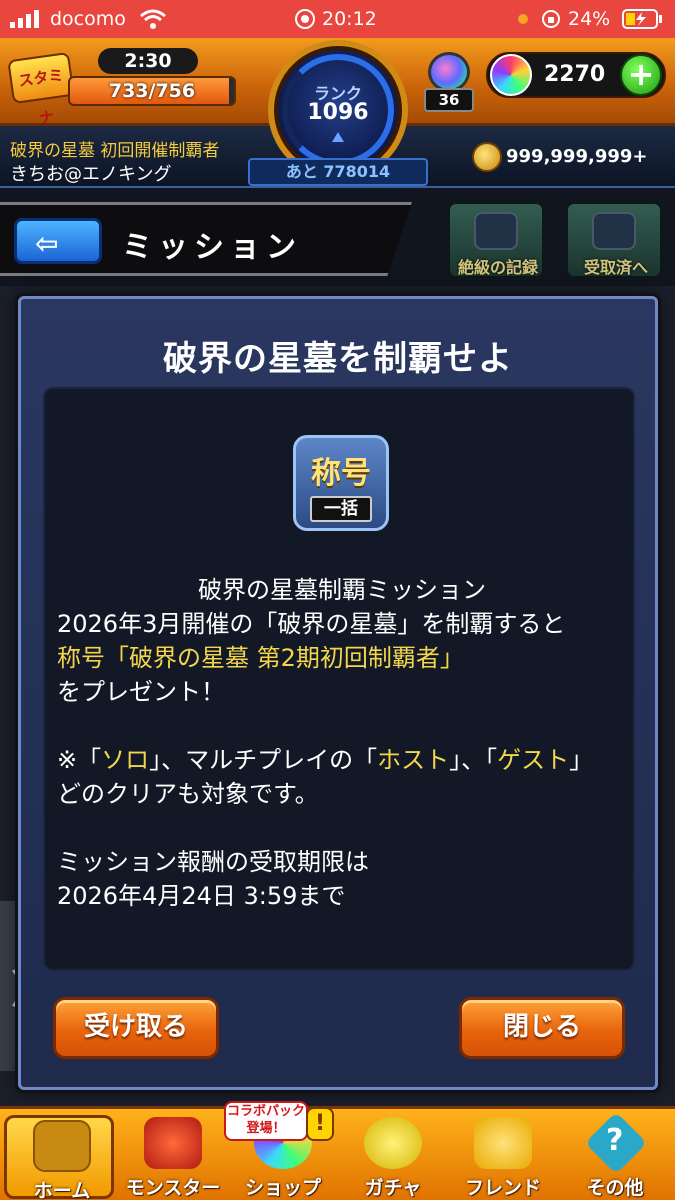 This screenshot has width=675, height=1200. What do you see at coordinates (173, 1188) in the screenshot?
I see `nav-monster-label: モンスター` at bounding box center [173, 1188].